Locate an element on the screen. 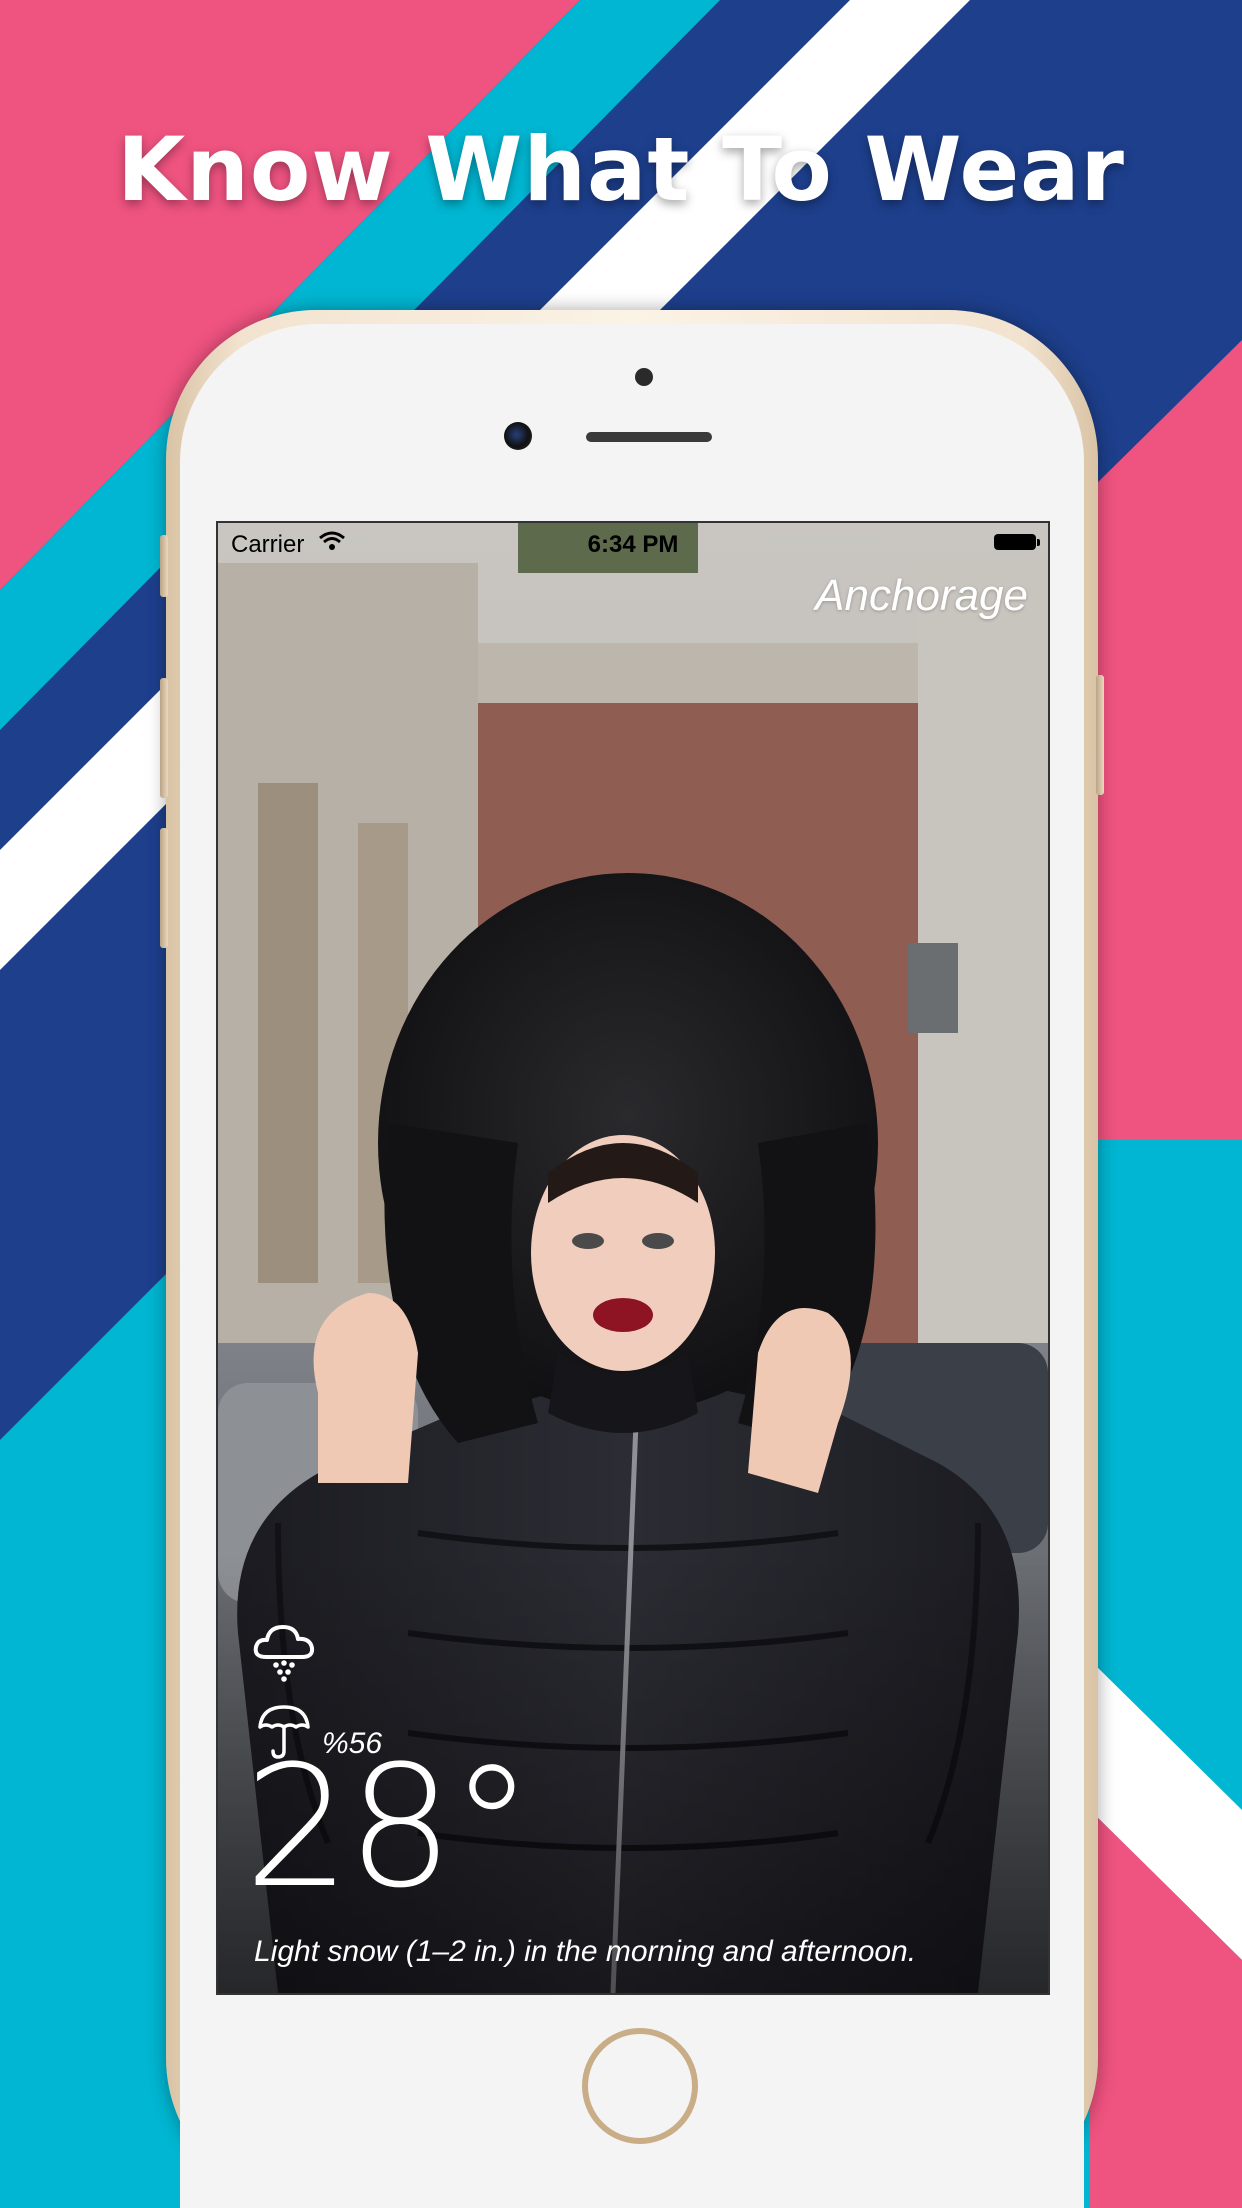  status-time: 6:34 PM is located at coordinates (633, 544).